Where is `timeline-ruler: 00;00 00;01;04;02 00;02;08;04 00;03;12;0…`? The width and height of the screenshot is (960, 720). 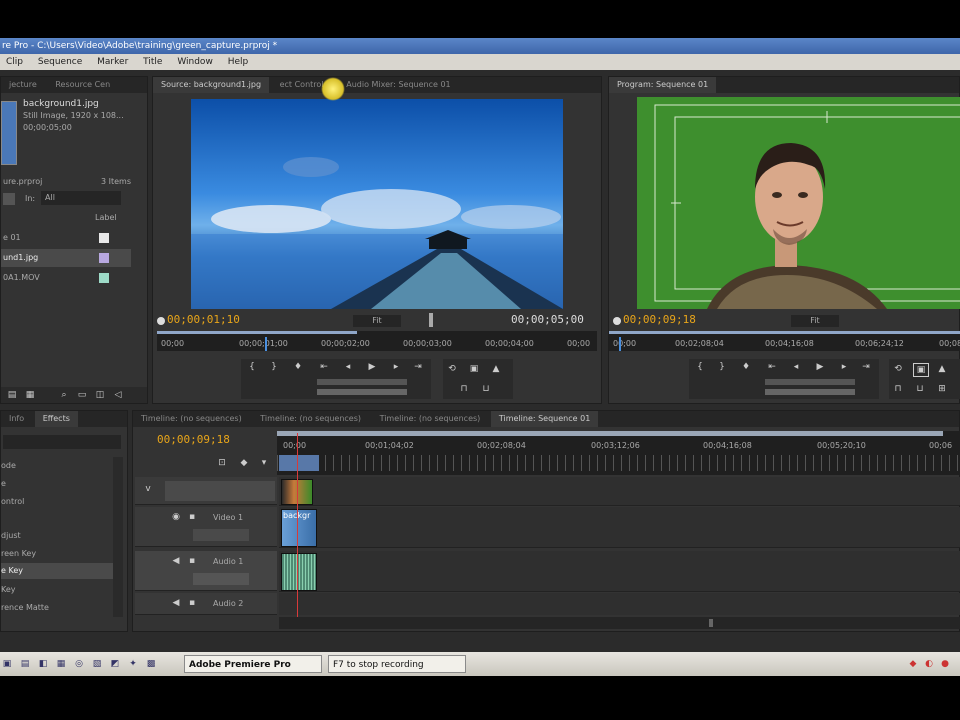
timeline-ruler: 00;00 00;01;04;02 00;02;08;04 00;03;12;0… is located at coordinates (618, 453).